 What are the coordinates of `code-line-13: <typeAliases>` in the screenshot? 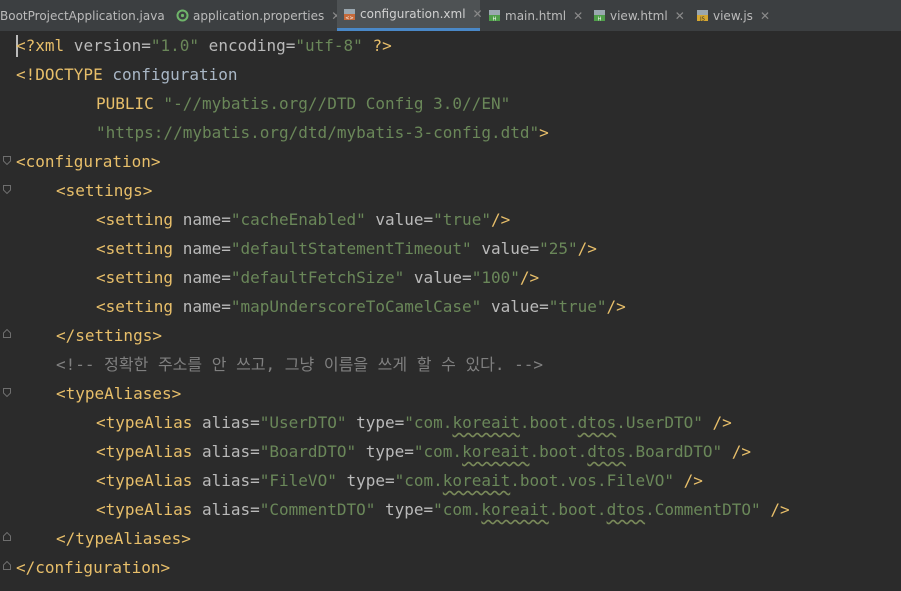 It's located at (119, 393).